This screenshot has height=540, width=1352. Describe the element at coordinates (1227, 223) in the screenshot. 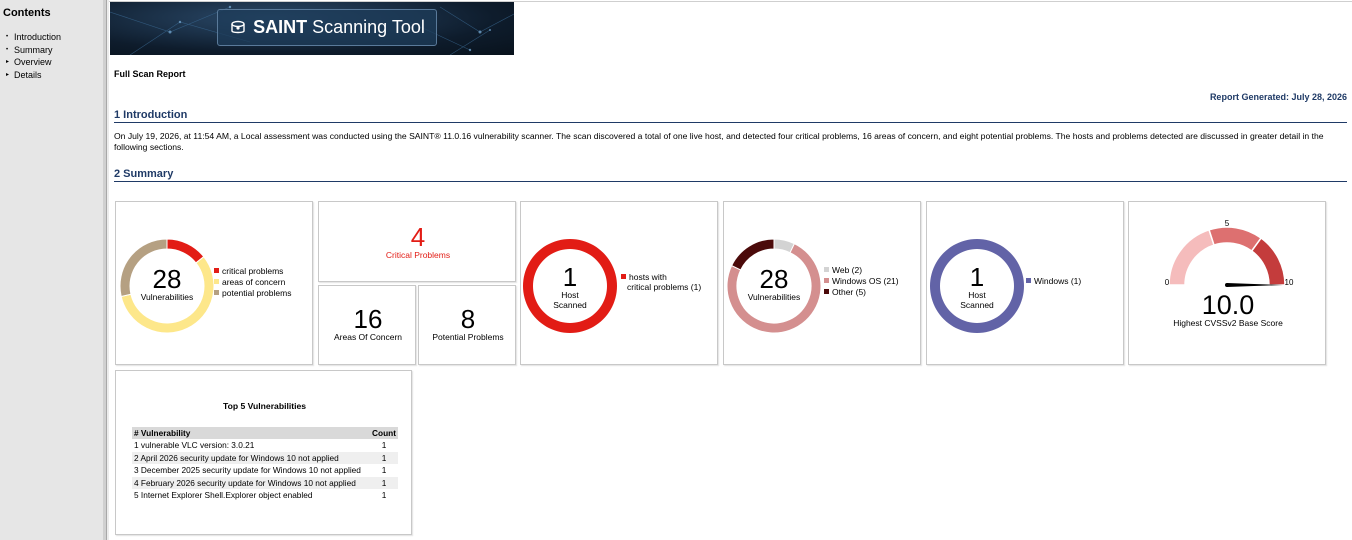

I see `gauge-mid-label: 5` at that location.